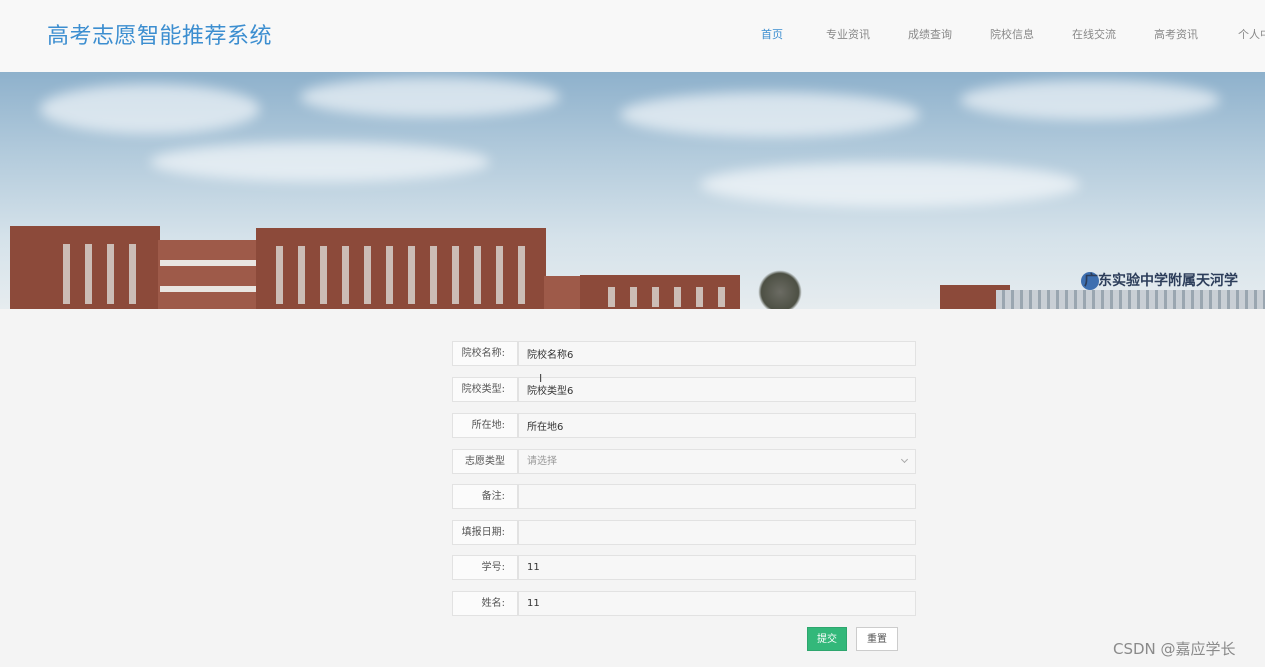  I want to click on text-cursor-icon: I, so click(541, 378).